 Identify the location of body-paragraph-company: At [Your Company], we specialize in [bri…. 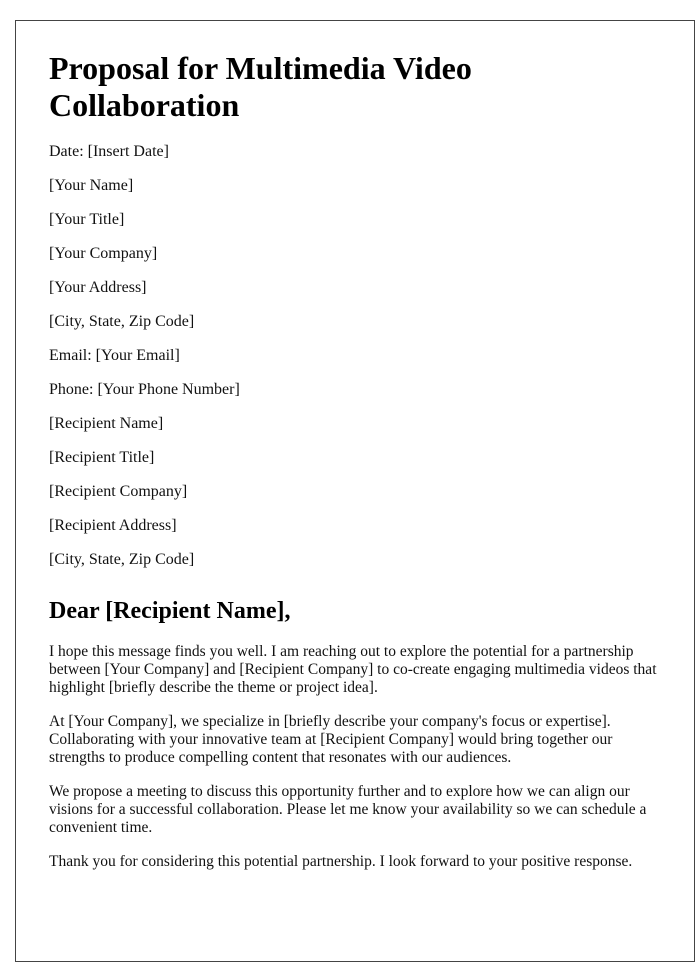
(331, 739).